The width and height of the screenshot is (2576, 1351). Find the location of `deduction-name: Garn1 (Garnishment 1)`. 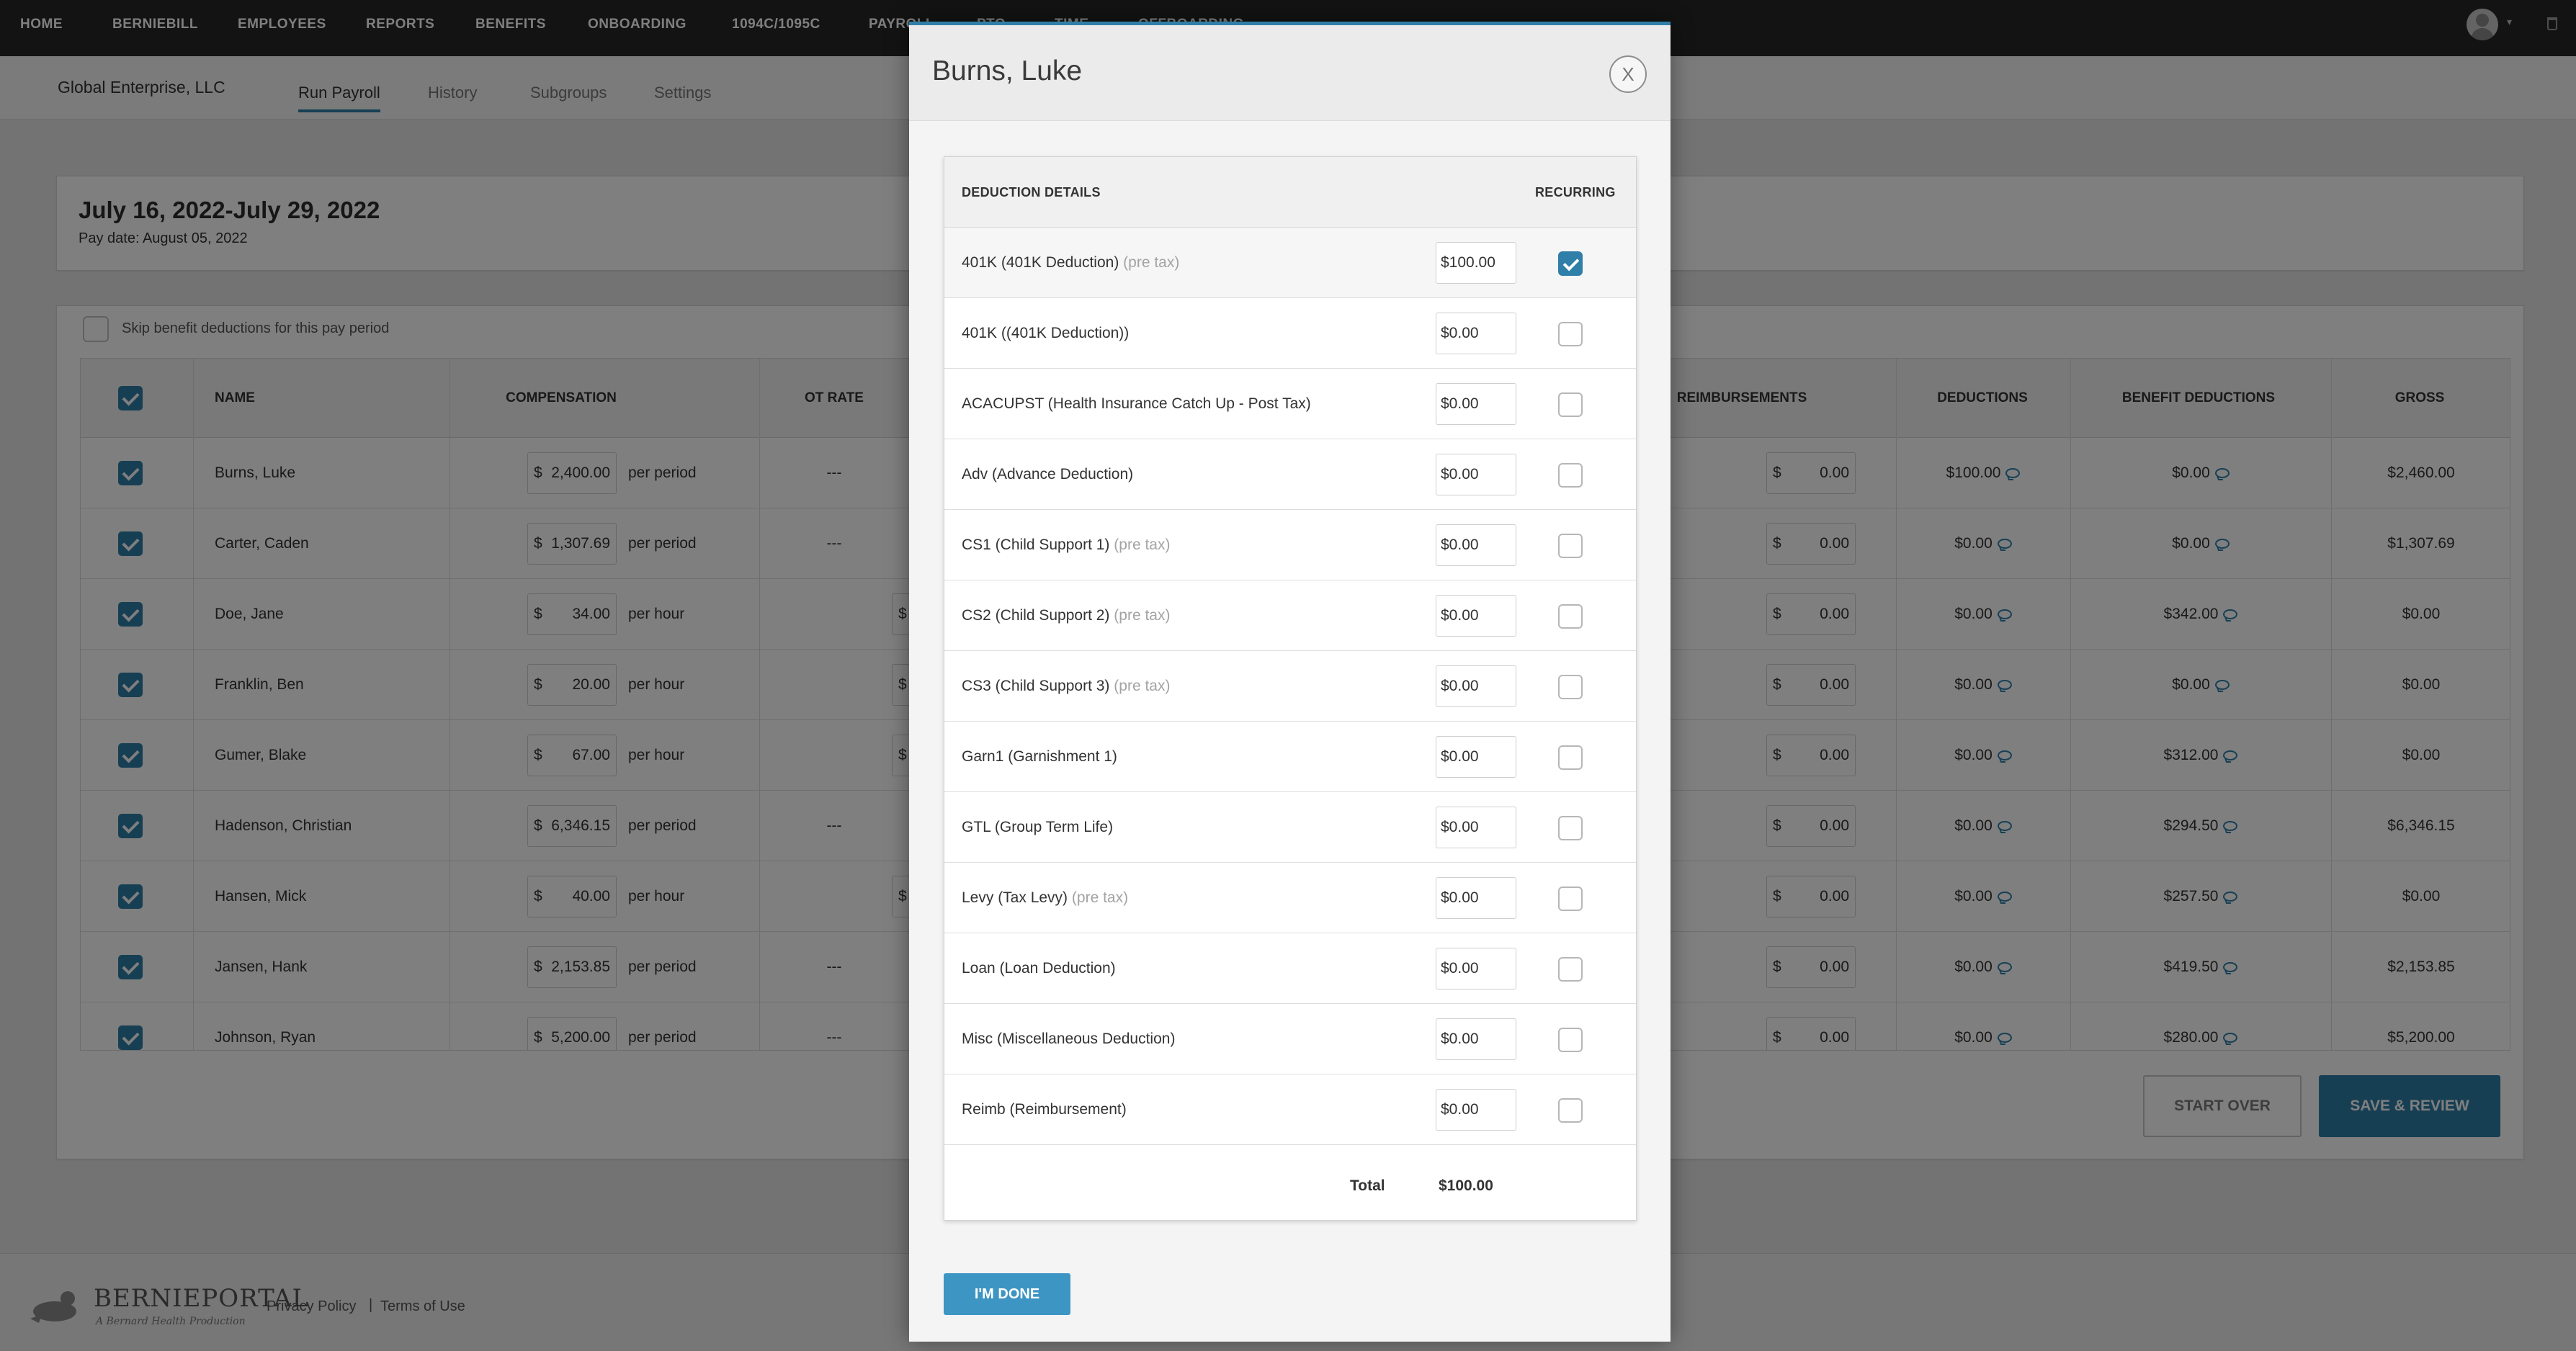

deduction-name: Garn1 (Garnishment 1) is located at coordinates (1039, 757).